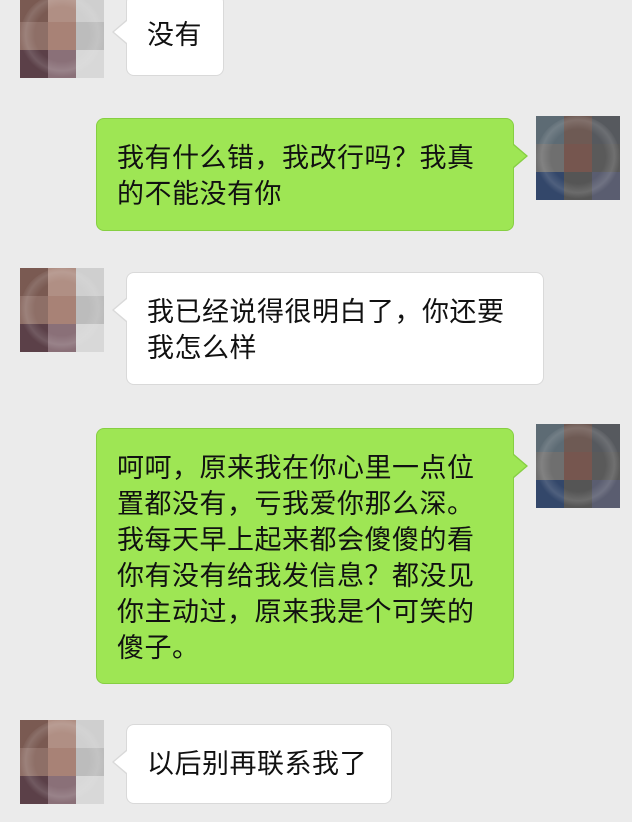 The width and height of the screenshot is (632, 822). Describe the element at coordinates (257, 764) in the screenshot. I see `message-text: 以后别再联系我了` at that location.